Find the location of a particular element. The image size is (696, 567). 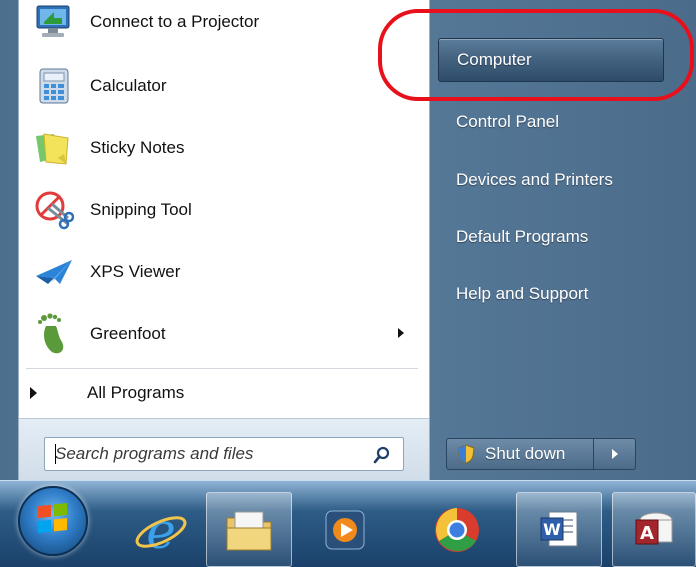

divider is located at coordinates (222, 368).